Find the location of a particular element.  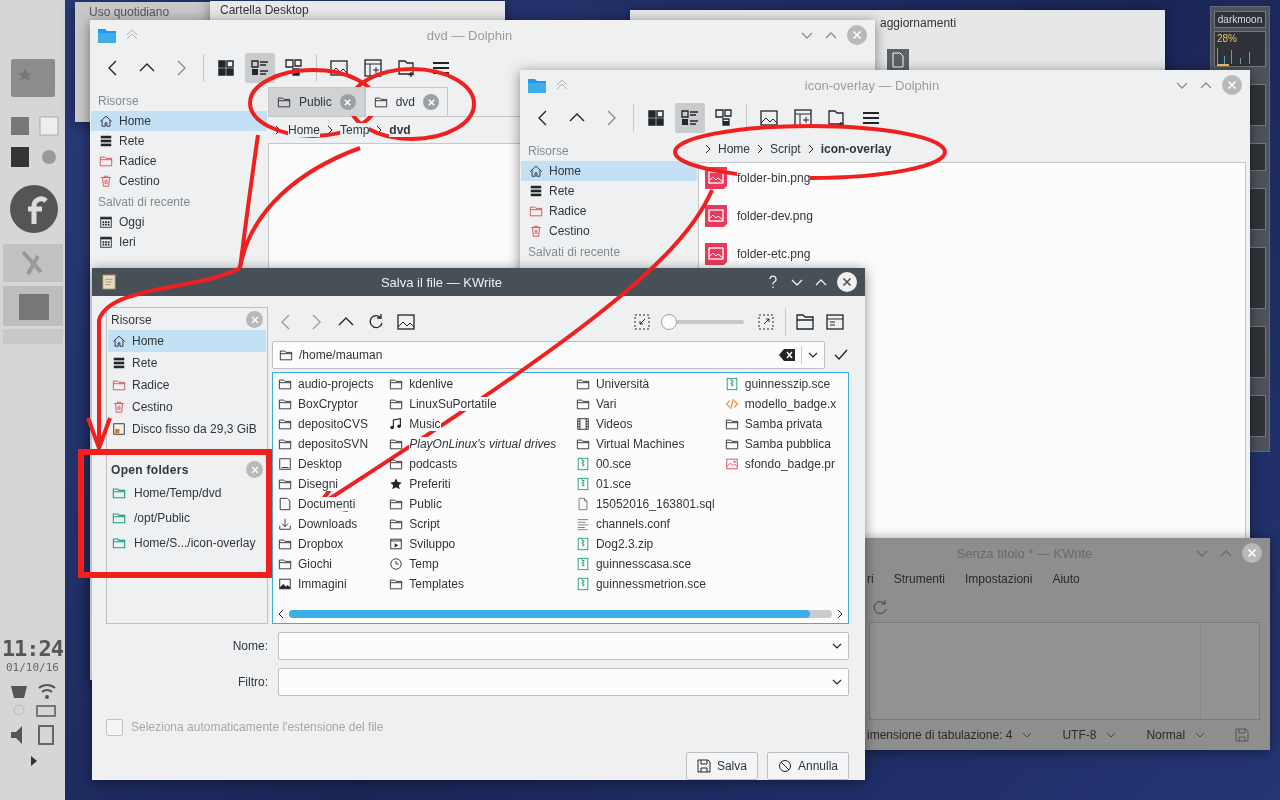

chevron-right-icon is located at coordinates (840, 614).